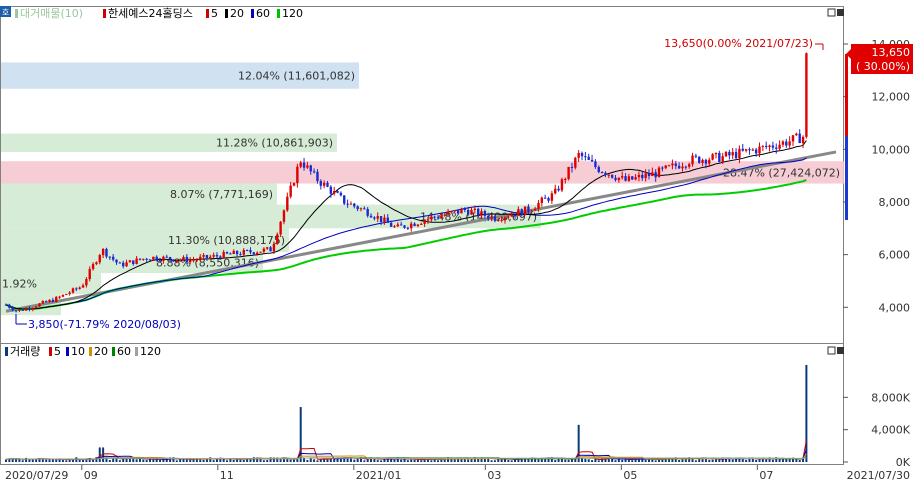 This screenshot has width=913, height=482. What do you see at coordinates (25, 351) in the screenshot?
I see `legend-label: 거래량` at bounding box center [25, 351].